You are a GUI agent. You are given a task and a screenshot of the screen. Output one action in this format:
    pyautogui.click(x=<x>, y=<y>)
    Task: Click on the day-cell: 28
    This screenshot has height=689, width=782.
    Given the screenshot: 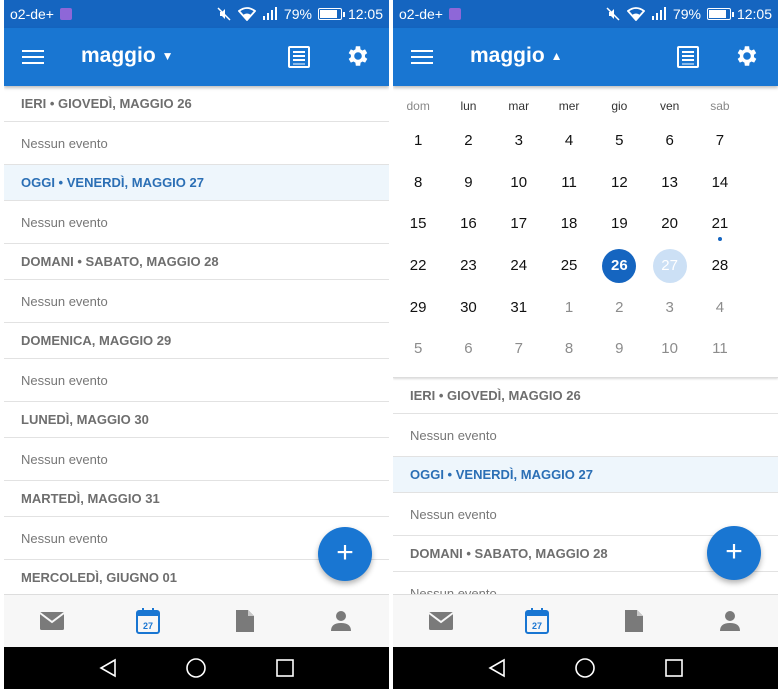 What is the action you would take?
    pyautogui.click(x=720, y=266)
    